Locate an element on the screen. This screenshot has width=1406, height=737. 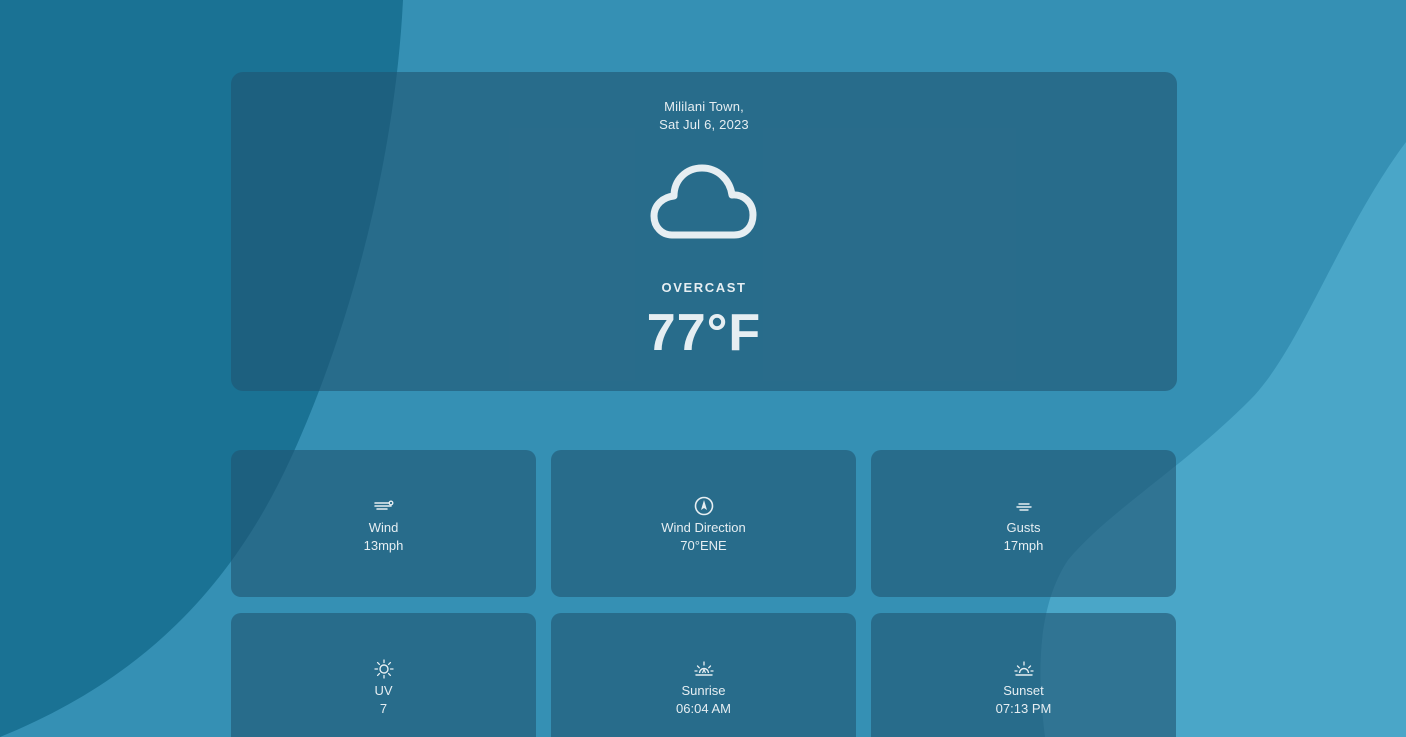
stat-value: 17mph is located at coordinates (1023, 545).